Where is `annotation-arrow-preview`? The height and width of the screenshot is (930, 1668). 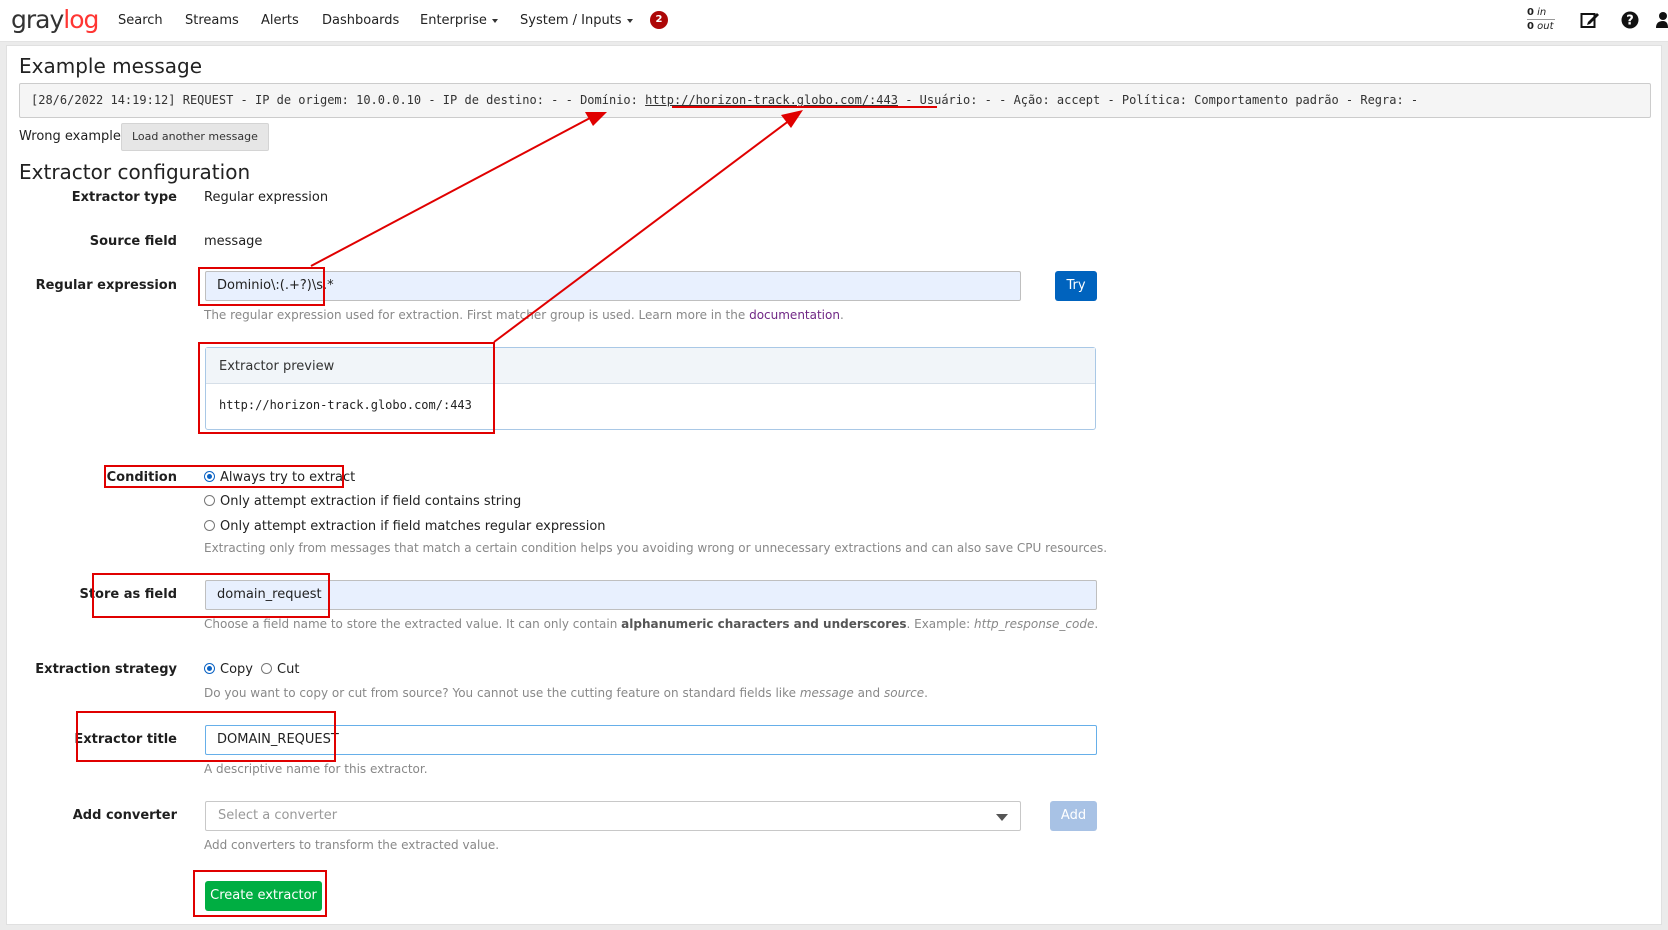 annotation-arrow-preview is located at coordinates (642, 231).